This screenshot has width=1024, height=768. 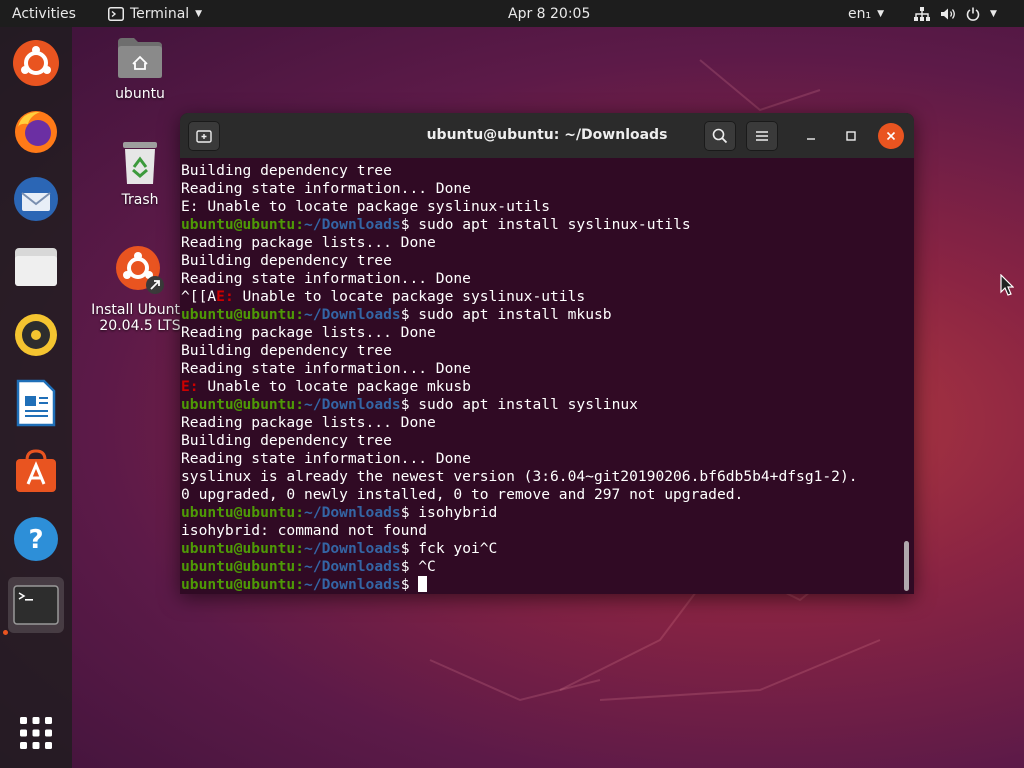 What do you see at coordinates (453, 512) in the screenshot?
I see `command-text: isohybrid` at bounding box center [453, 512].